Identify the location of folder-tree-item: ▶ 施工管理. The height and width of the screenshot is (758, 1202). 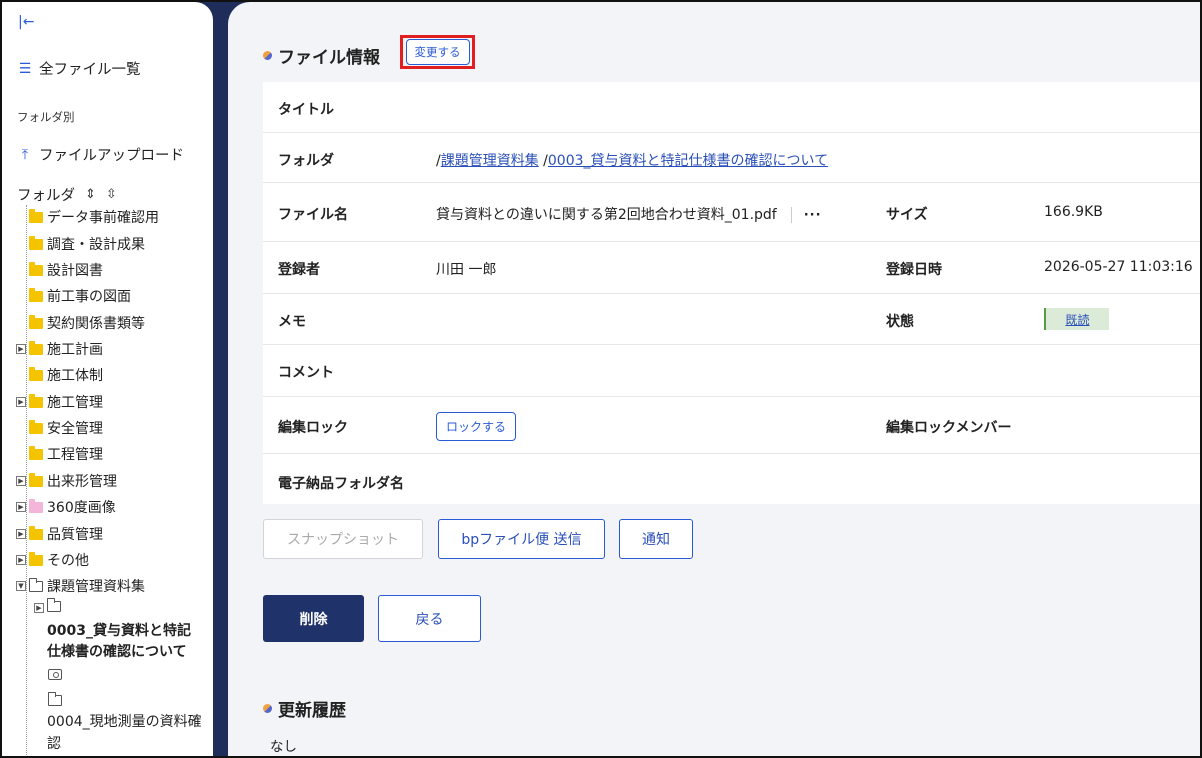
(59, 402).